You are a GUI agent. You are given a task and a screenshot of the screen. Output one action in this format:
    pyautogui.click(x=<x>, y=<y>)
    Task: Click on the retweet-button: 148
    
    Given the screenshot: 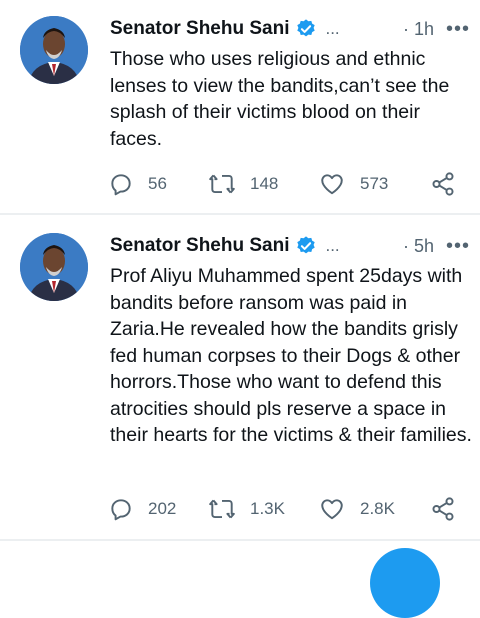 What is the action you would take?
    pyautogui.click(x=243, y=184)
    